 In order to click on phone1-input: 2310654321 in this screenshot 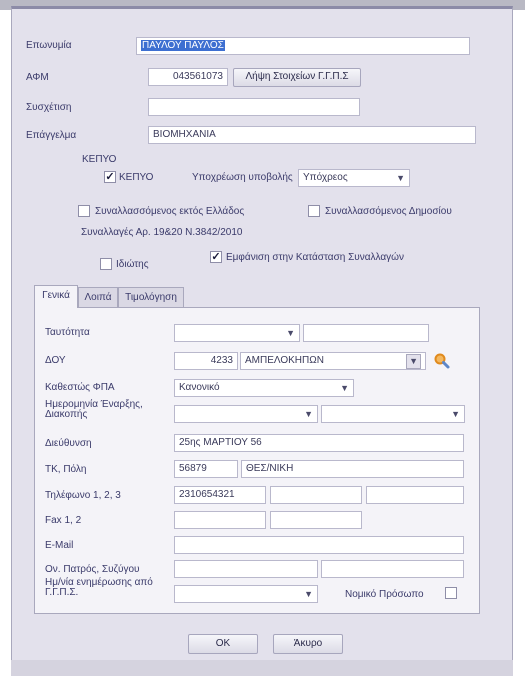, I will do `click(220, 495)`.